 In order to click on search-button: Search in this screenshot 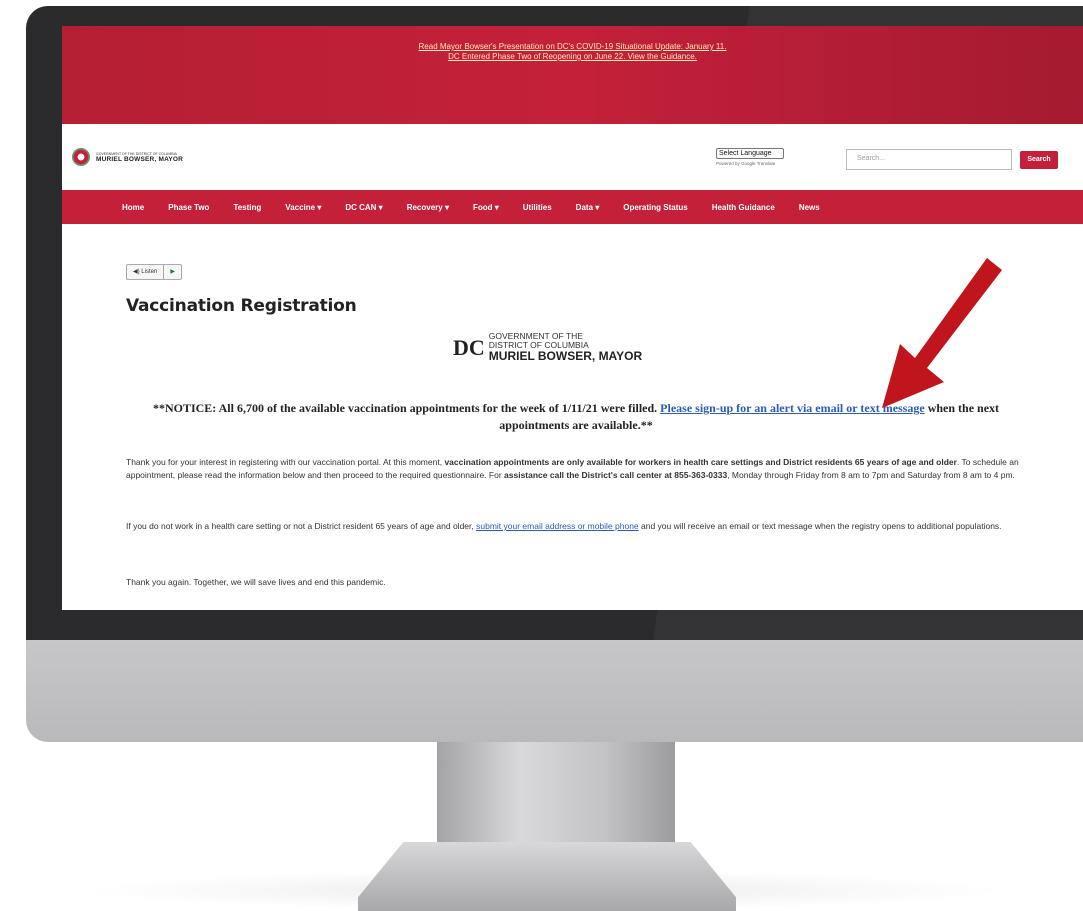, I will do `click(1039, 160)`.